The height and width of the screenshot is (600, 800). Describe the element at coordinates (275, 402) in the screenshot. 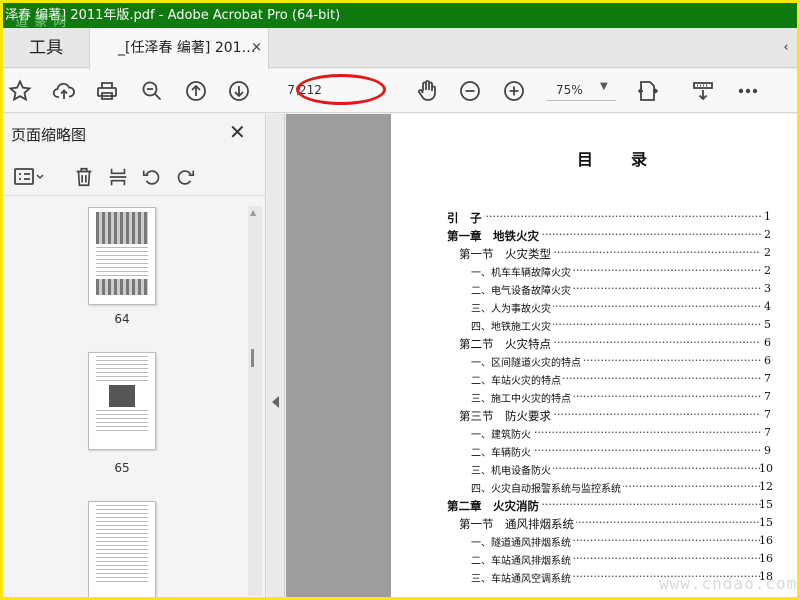

I see `collapse-arrow-icon` at that location.